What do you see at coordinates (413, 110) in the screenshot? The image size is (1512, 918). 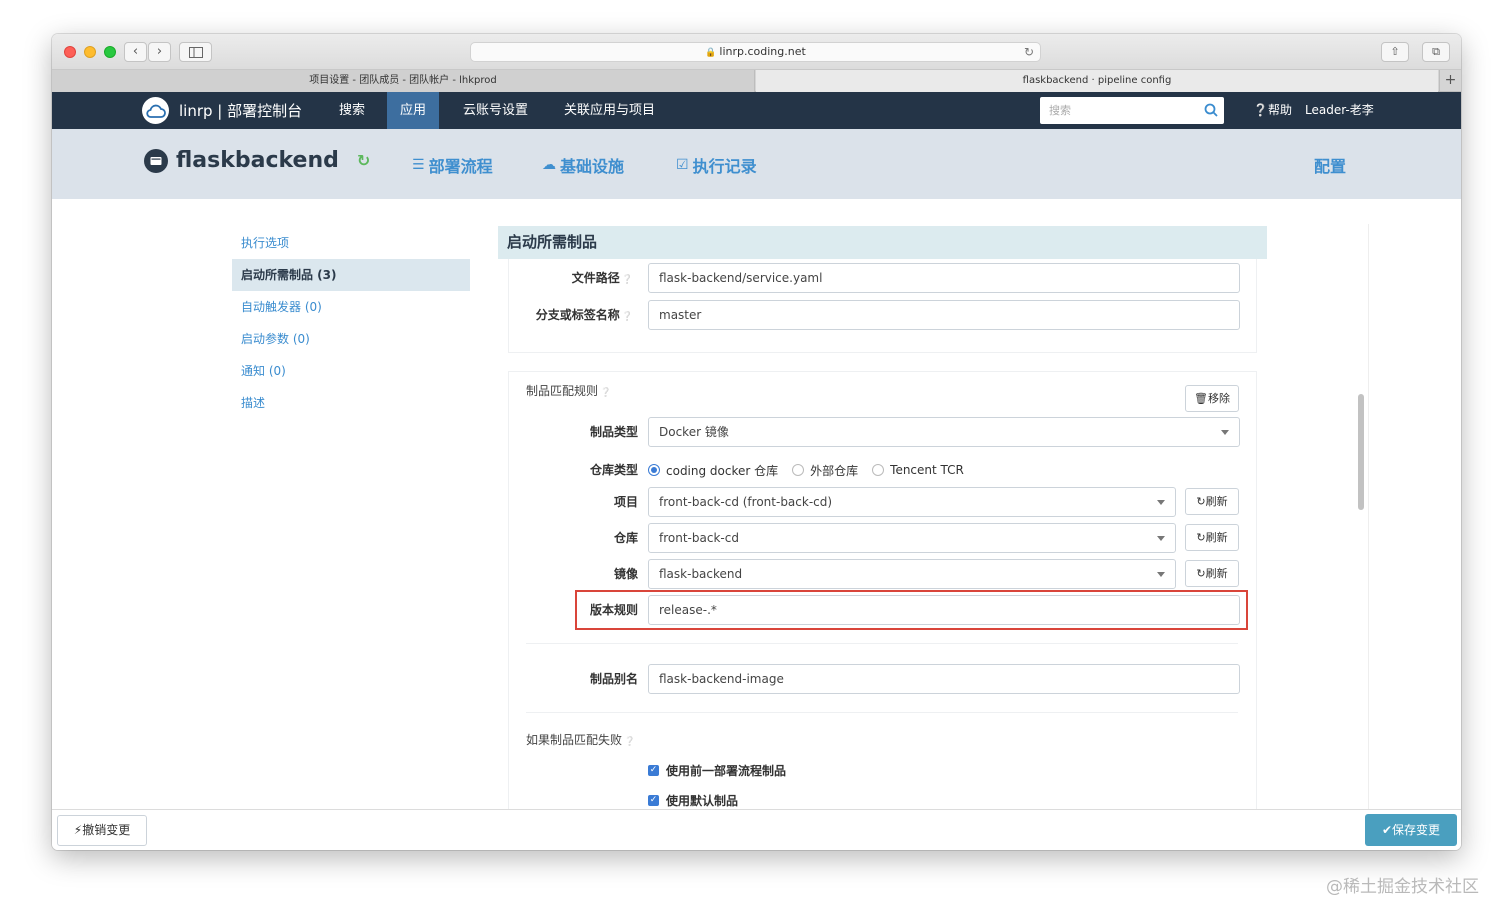 I see `nav-apps: 应用` at bounding box center [413, 110].